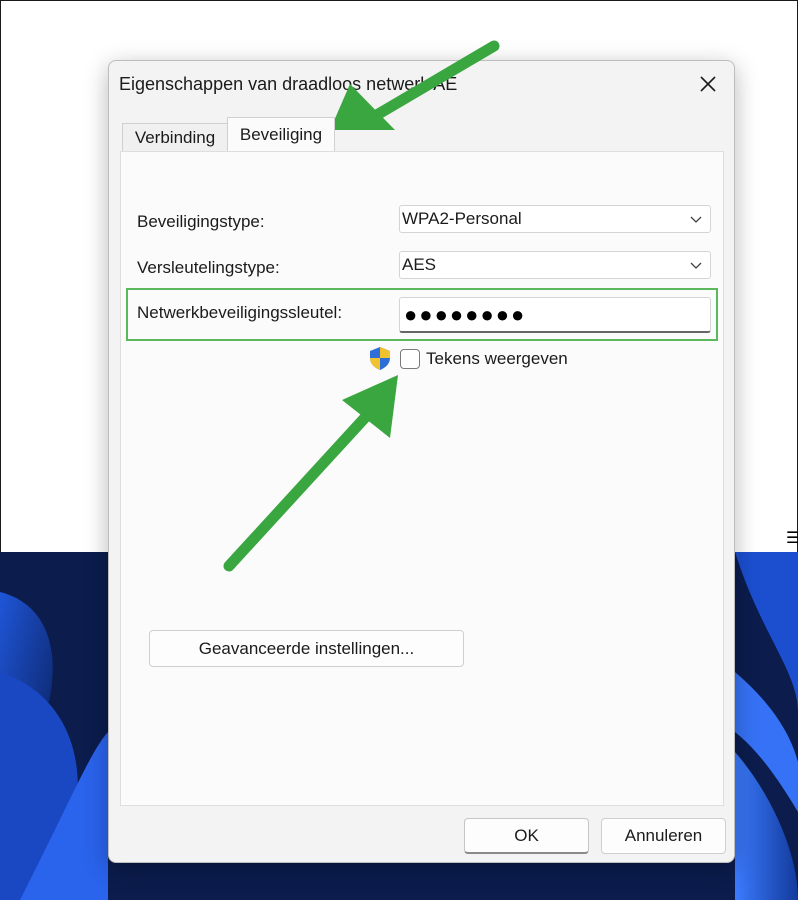  What do you see at coordinates (497, 359) in the screenshot?
I see `show-characters-label: Tekens weergeven` at bounding box center [497, 359].